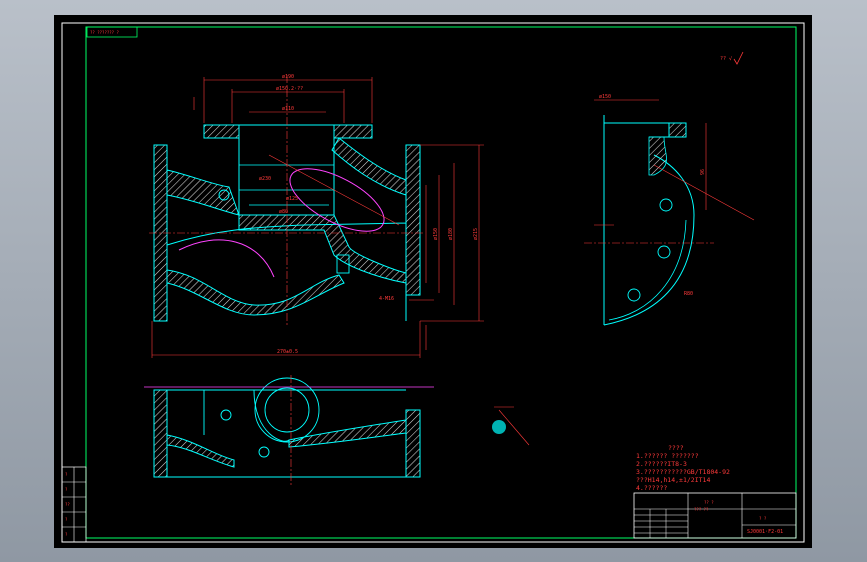  What do you see at coordinates (667, 456) in the screenshot?
I see `notes-line-1: 1.?????? ???????` at bounding box center [667, 456].